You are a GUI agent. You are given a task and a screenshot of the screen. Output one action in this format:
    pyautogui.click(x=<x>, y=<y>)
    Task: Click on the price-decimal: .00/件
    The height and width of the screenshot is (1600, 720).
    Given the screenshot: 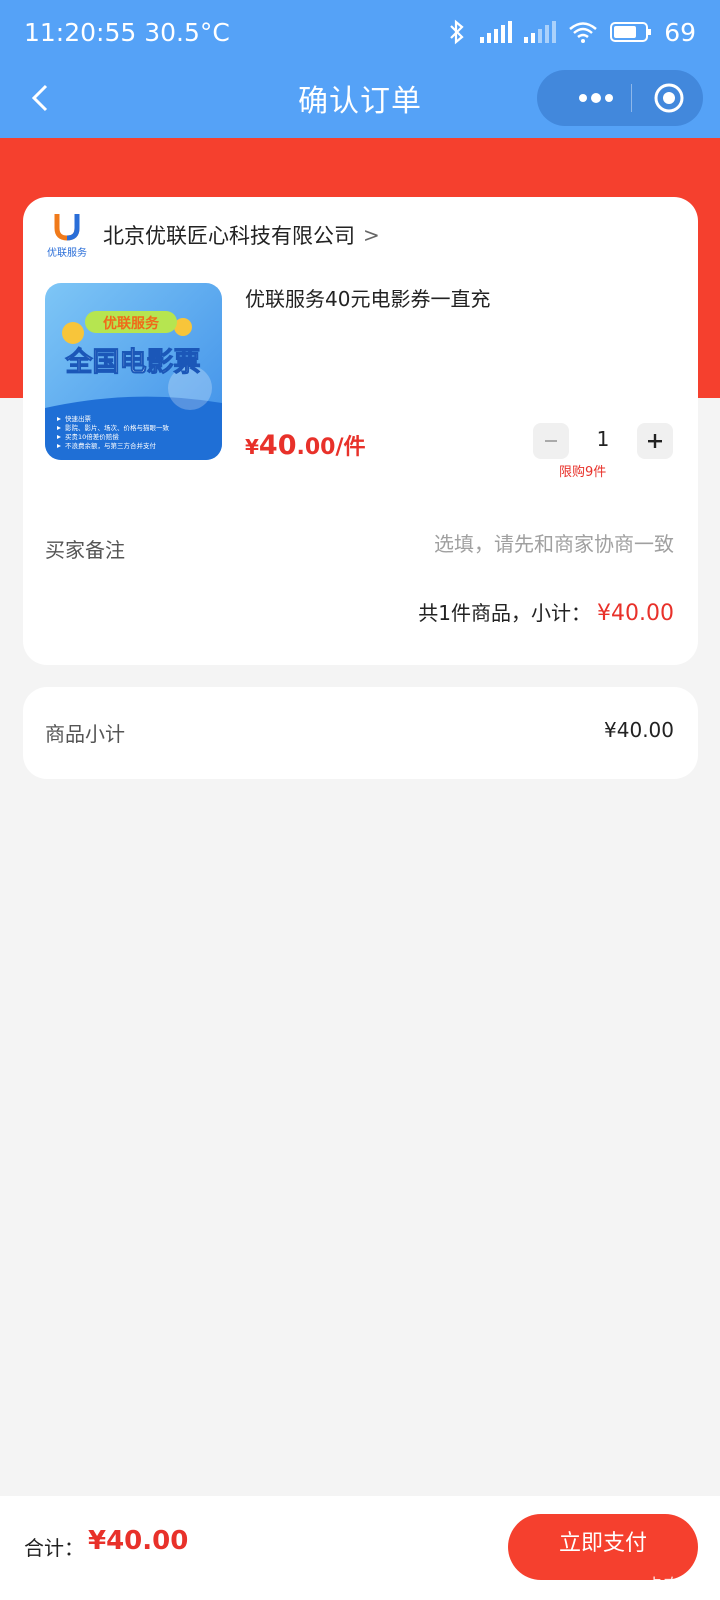 What is the action you would take?
    pyautogui.click(x=331, y=447)
    